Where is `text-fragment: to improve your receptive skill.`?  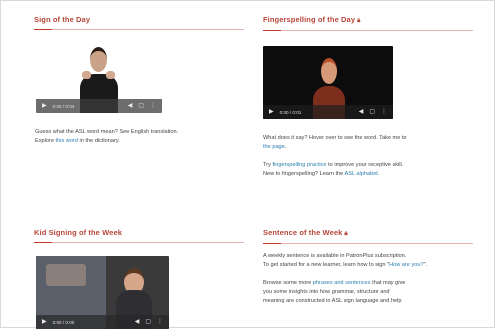
text-fragment: to improve your receptive skill. is located at coordinates (365, 165).